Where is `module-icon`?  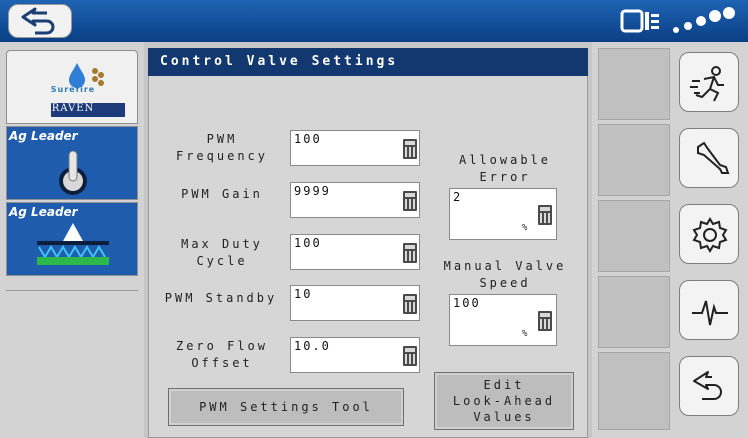
module-icon is located at coordinates (639, 21).